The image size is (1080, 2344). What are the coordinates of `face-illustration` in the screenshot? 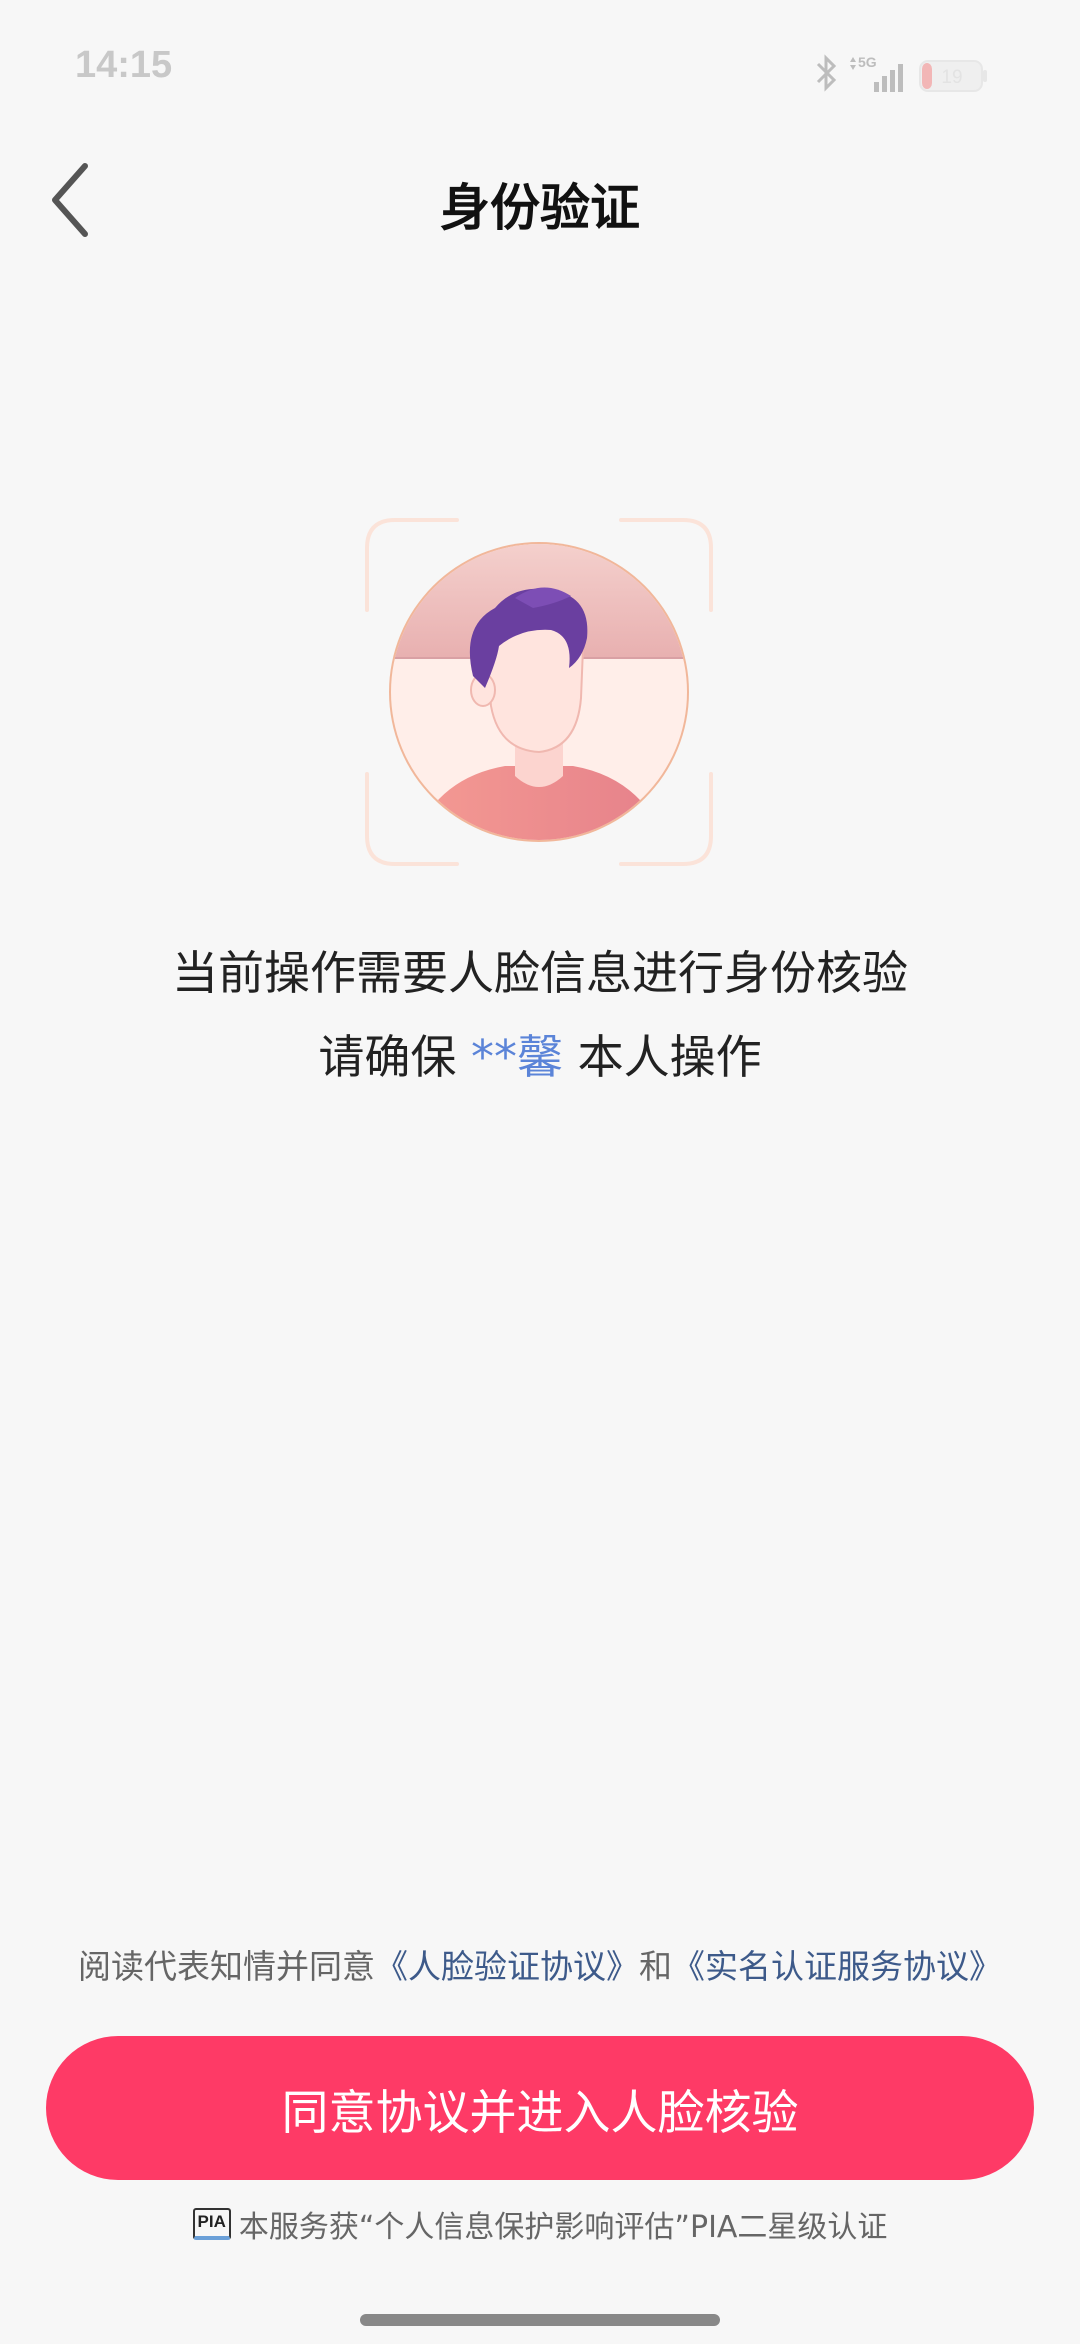 It's located at (539, 692).